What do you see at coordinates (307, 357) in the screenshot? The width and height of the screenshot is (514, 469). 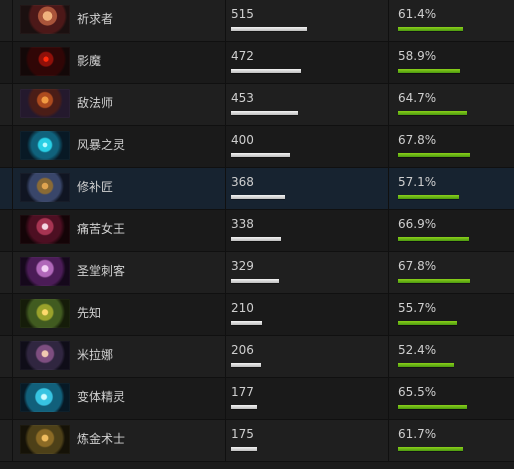 I see `matches-cell: 206` at bounding box center [307, 357].